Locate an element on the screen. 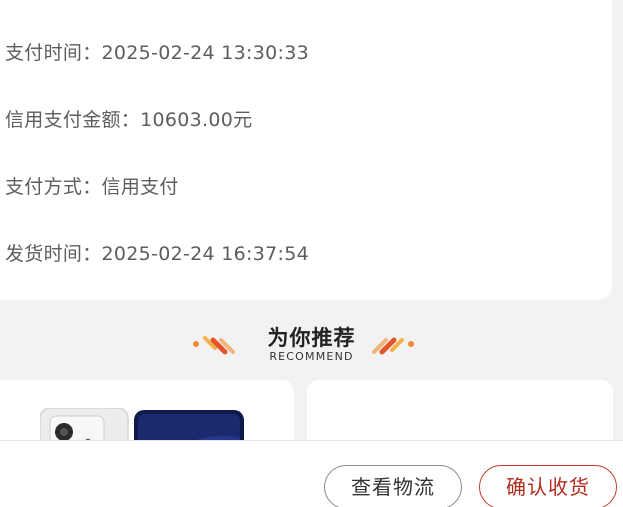  credit-amount-label: 信用支付金额： is located at coordinates (73, 120).